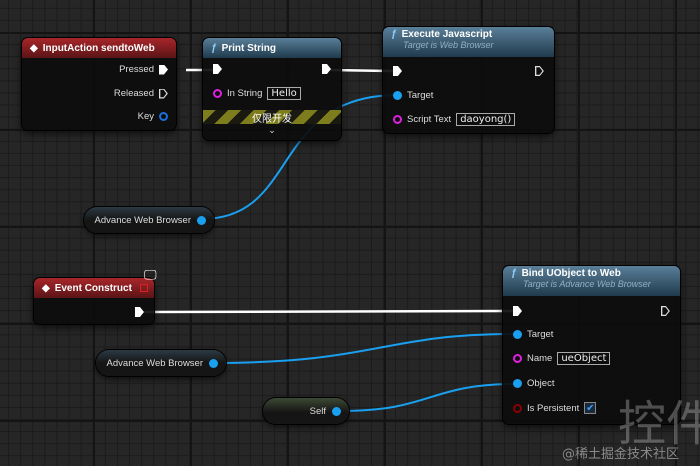 This screenshot has width=700, height=466. Describe the element at coordinates (429, 119) in the screenshot. I see `pin-label: Script Text` at that location.